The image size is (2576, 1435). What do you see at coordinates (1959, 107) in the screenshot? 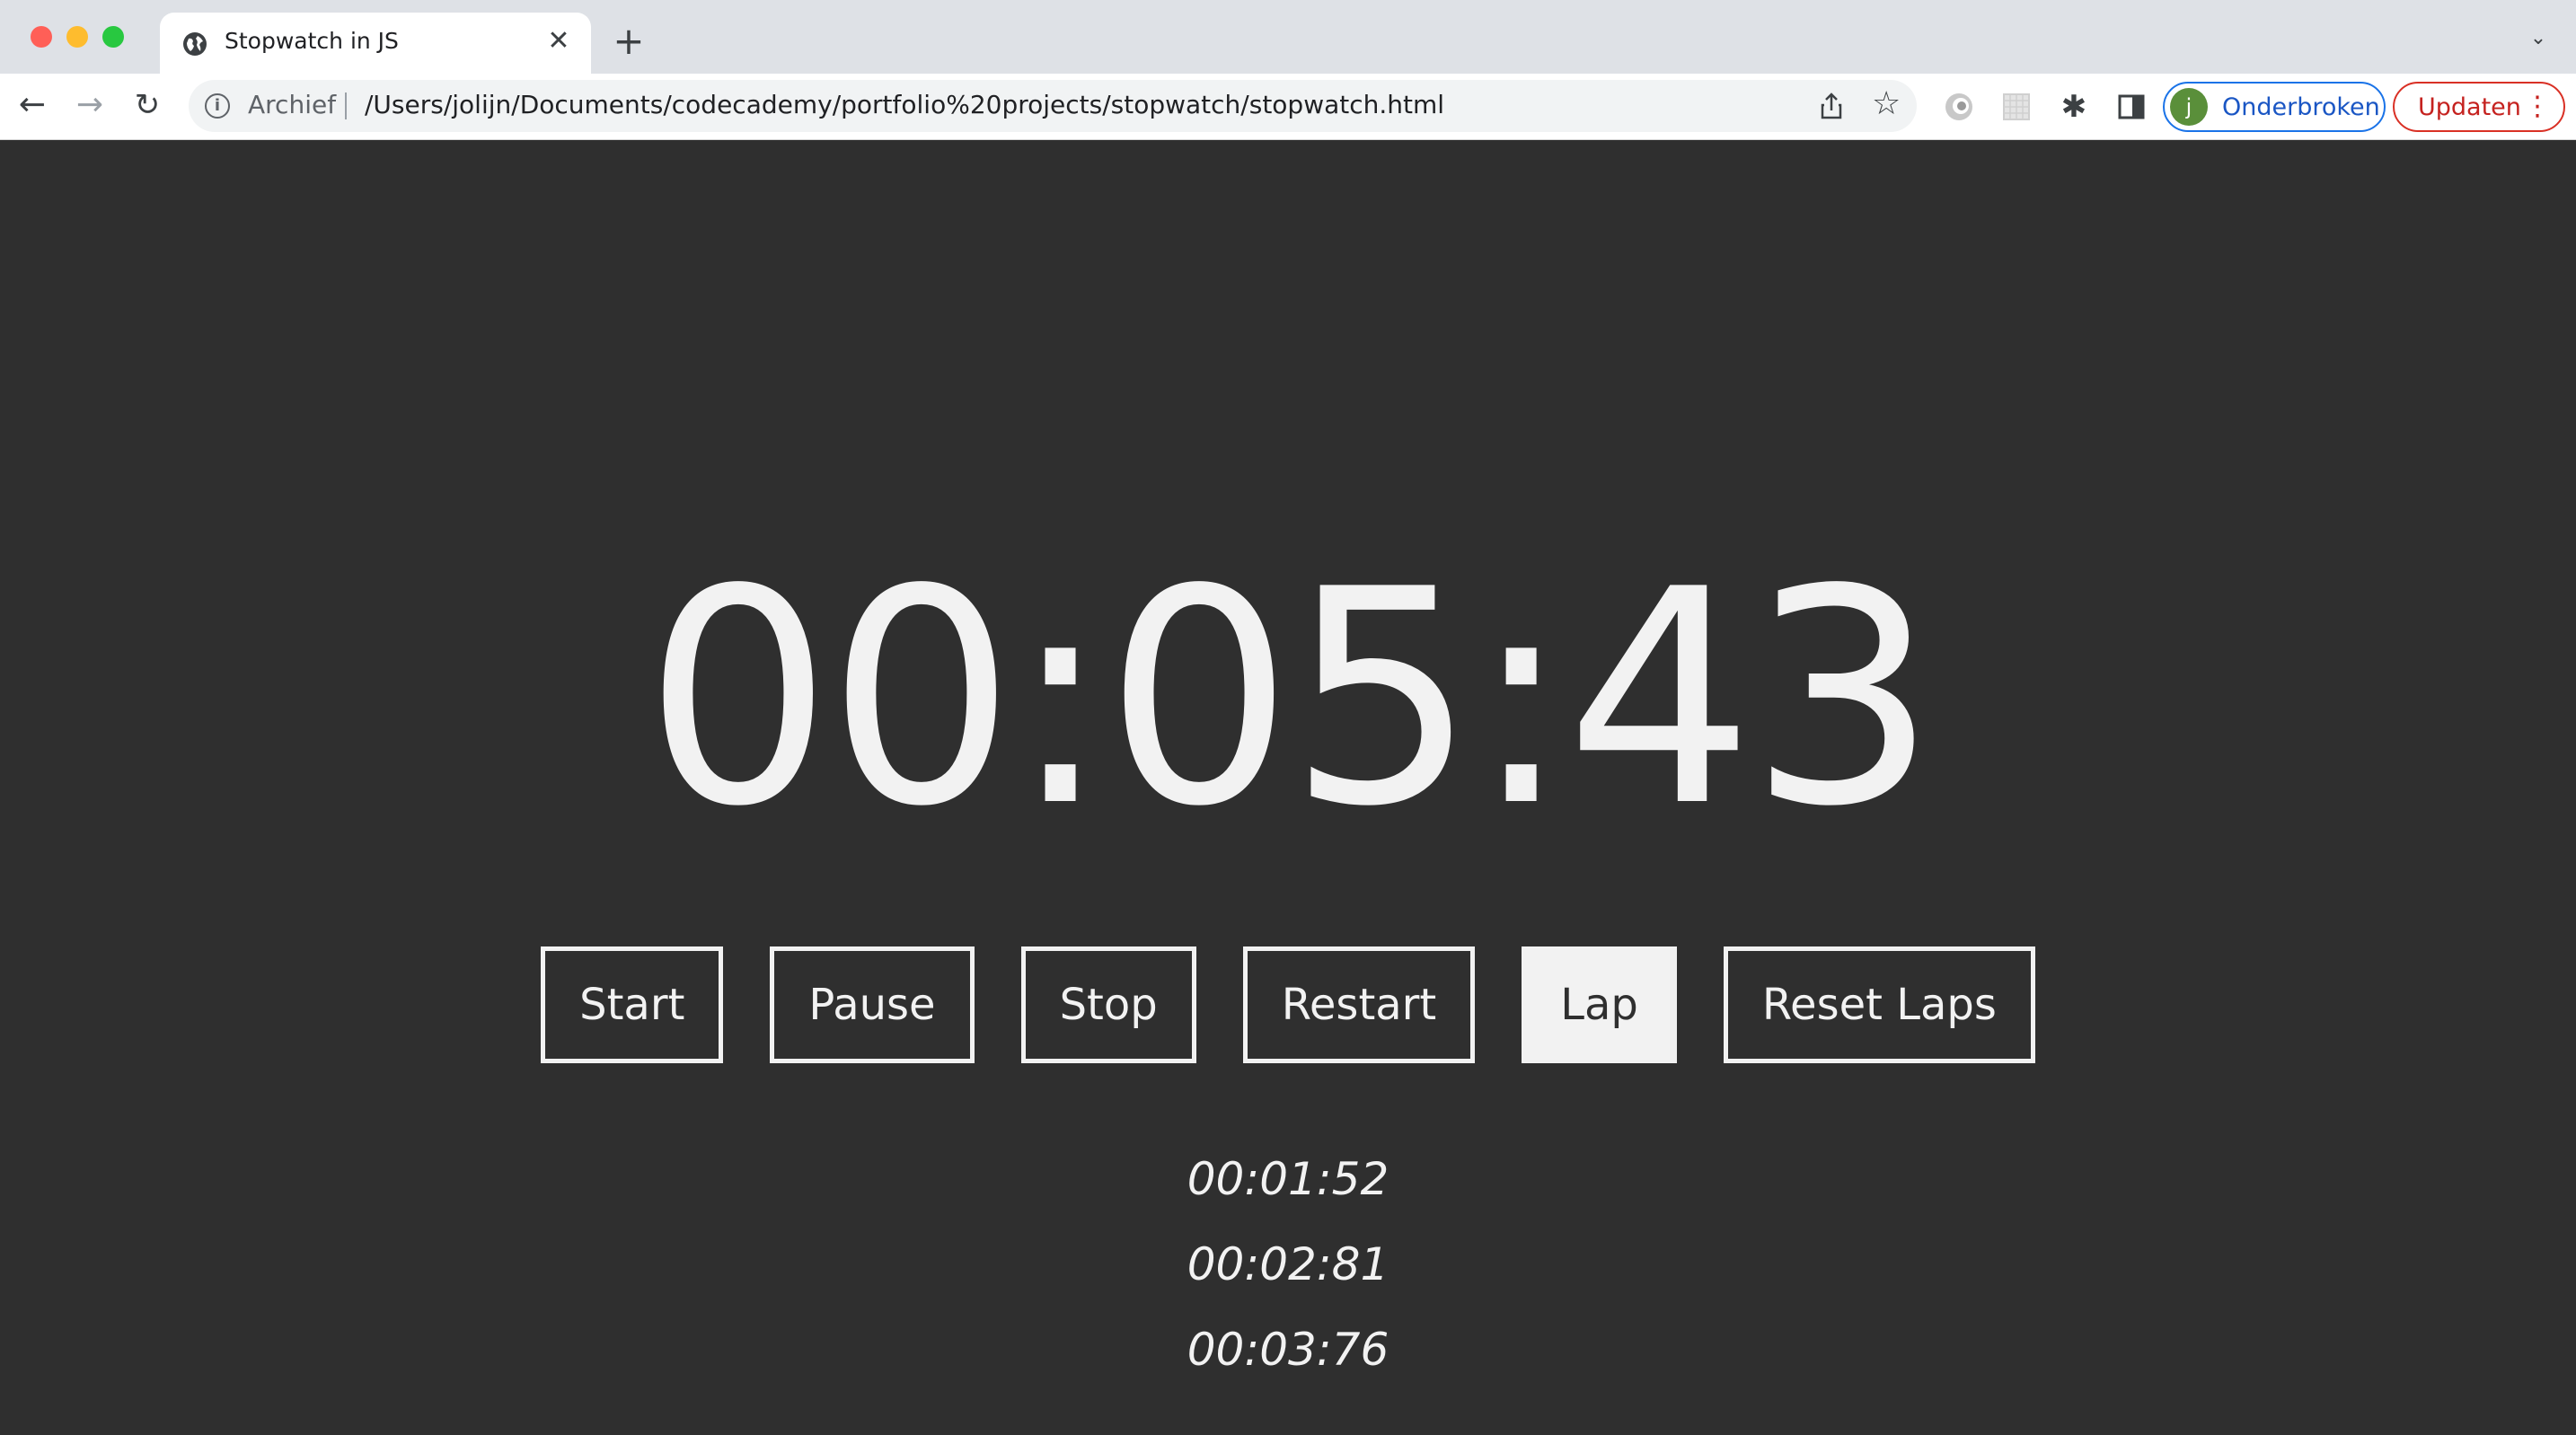
I see `extension-icon` at bounding box center [1959, 107].